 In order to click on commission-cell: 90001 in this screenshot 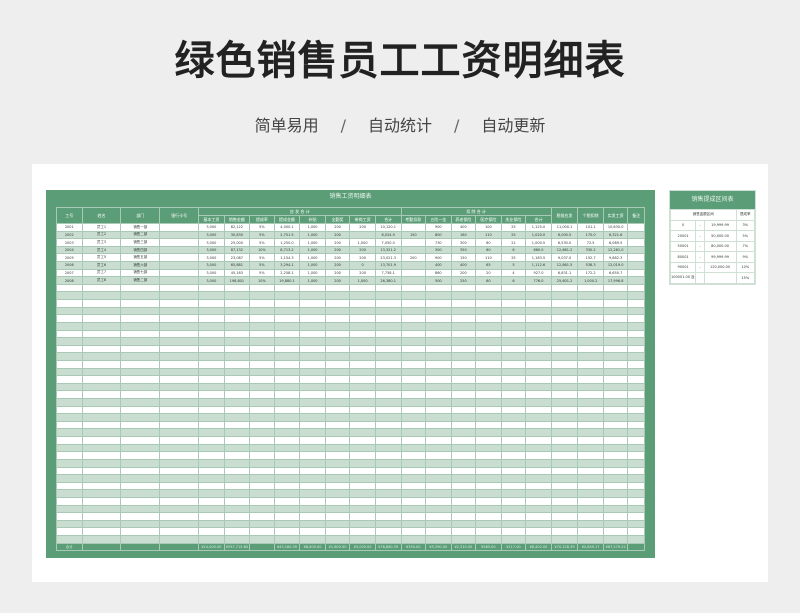, I will do `click(683, 267)`.